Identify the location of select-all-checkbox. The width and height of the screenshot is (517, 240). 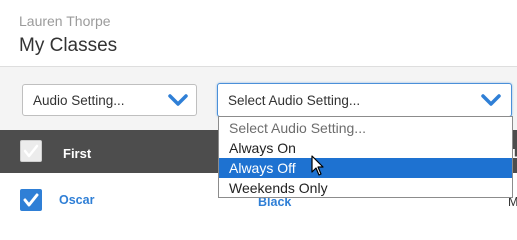
(31, 151).